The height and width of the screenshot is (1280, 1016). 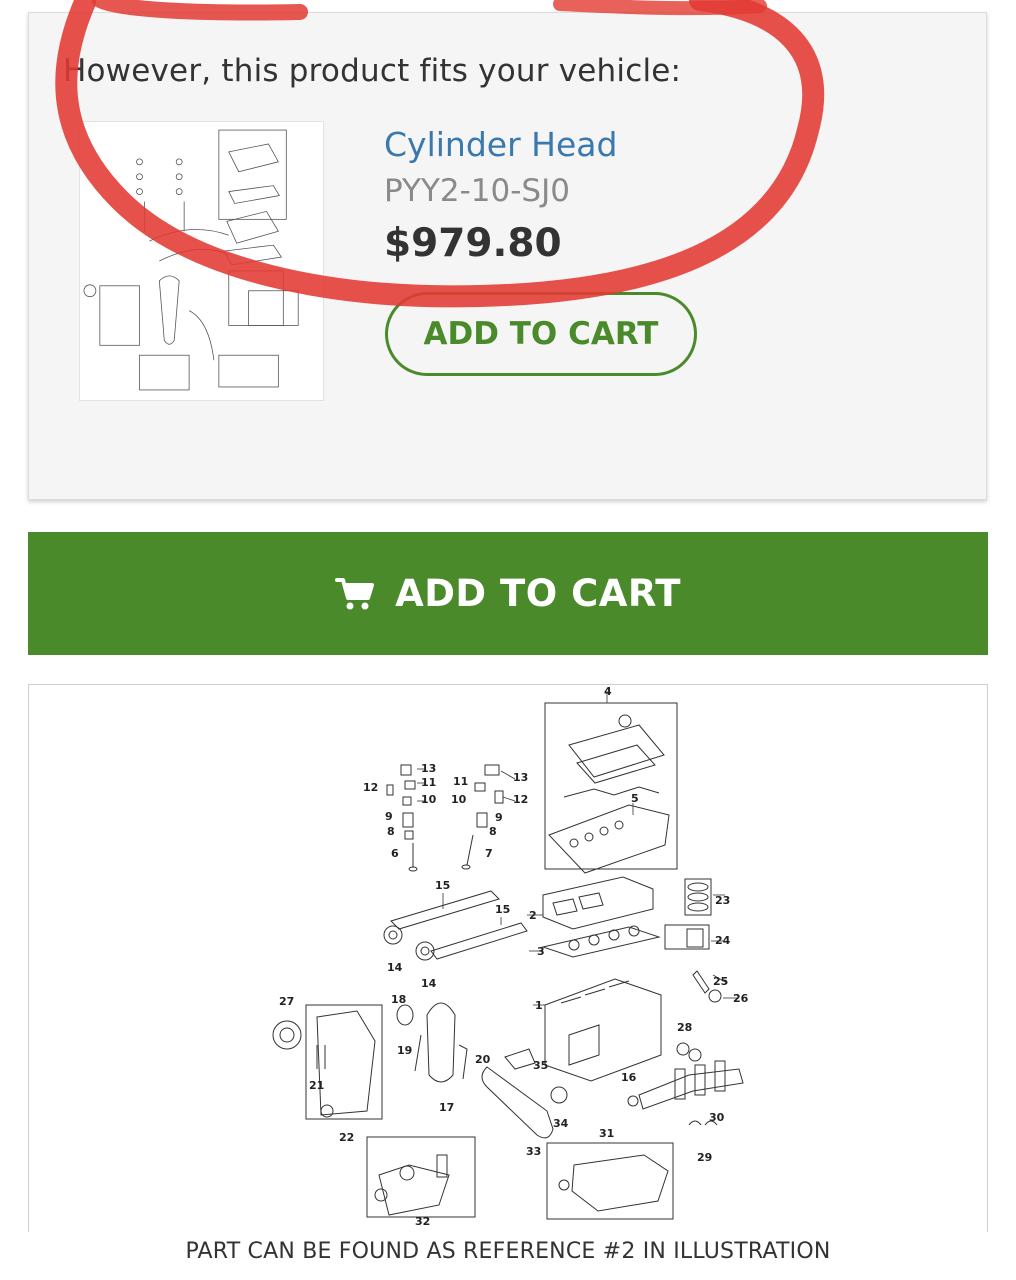 I want to click on add-to-cart-button: ADD TO CART, so click(x=508, y=593).